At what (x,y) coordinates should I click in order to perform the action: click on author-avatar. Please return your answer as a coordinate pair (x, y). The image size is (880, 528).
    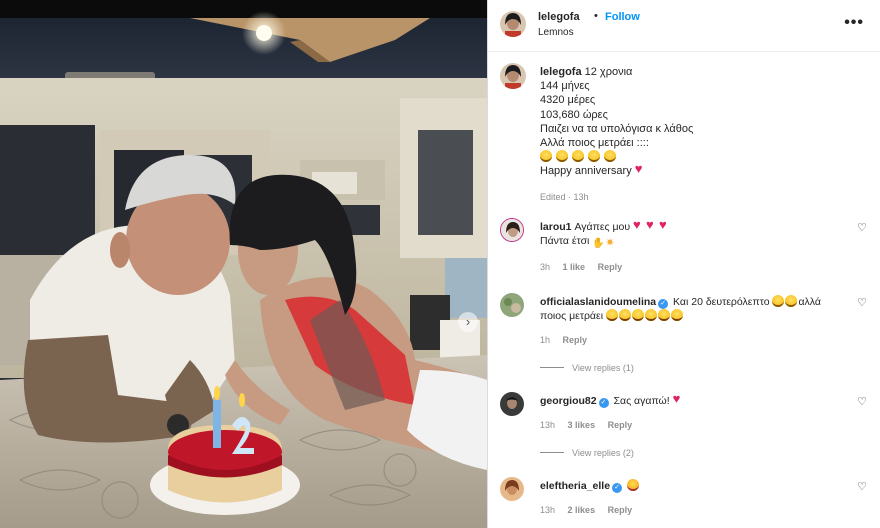
    Looking at the image, I should click on (513, 24).